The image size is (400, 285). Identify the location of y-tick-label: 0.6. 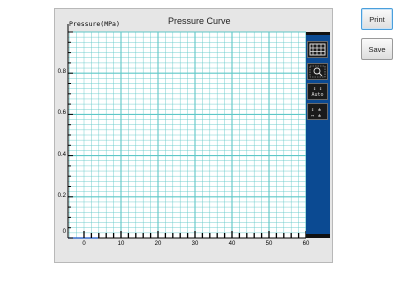
(61, 113).